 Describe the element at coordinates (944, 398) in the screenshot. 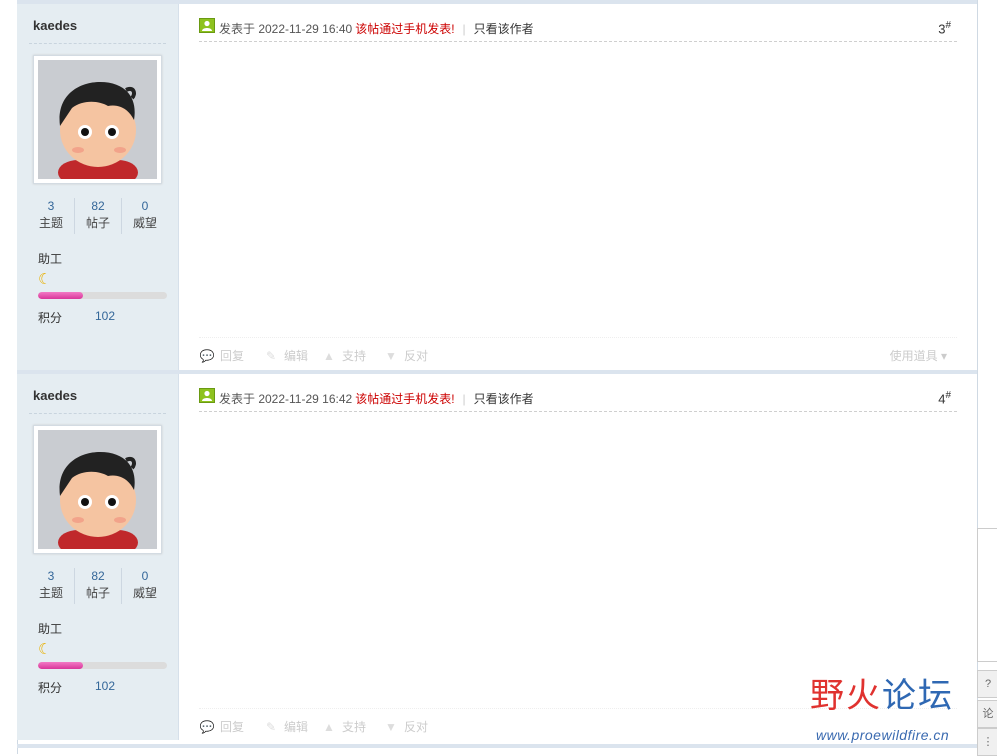

I see `floor-number-link: 4#` at that location.